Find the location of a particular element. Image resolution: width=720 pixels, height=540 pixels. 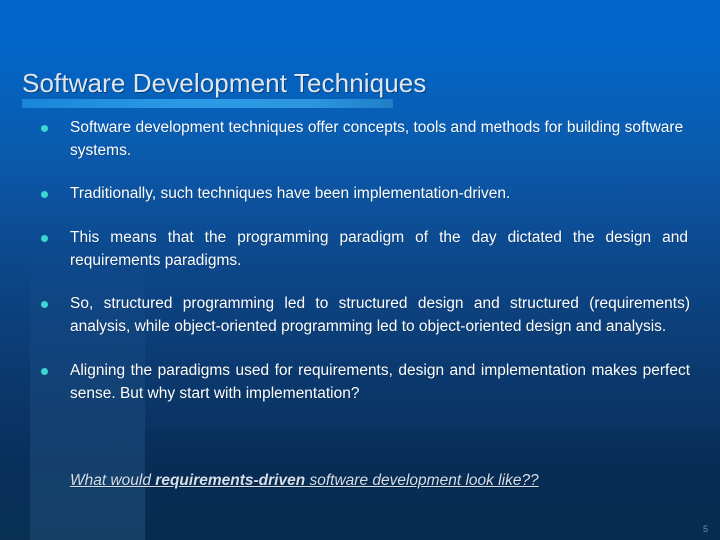

page-title: Software Development Techniques is located at coordinates (224, 83).